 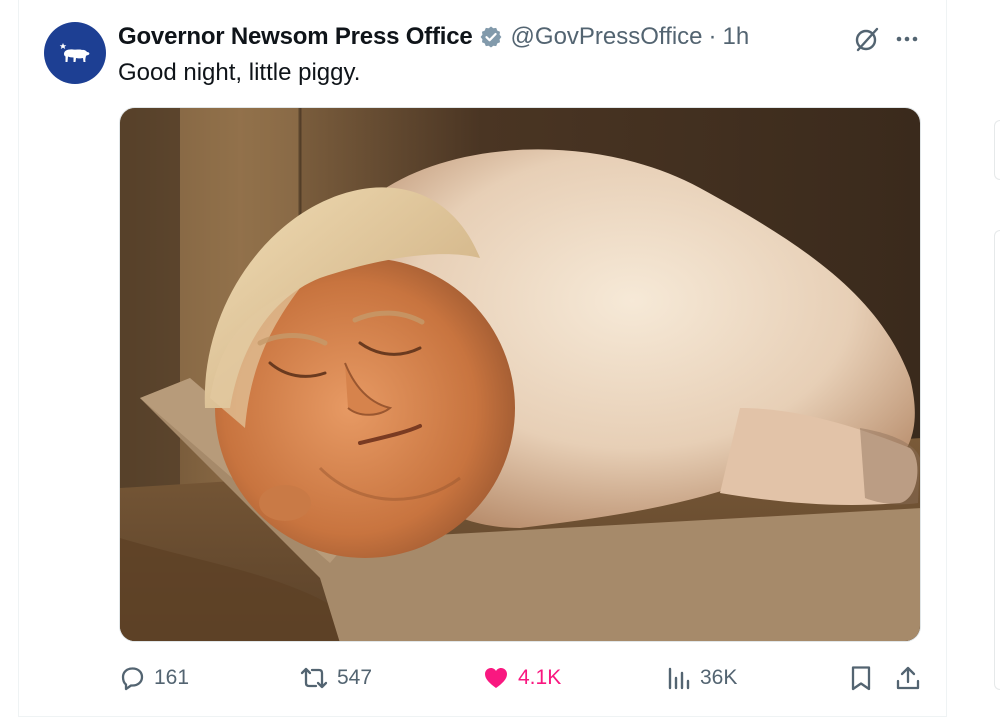 I want to click on panel-edge-bottom, so click(x=997, y=460).